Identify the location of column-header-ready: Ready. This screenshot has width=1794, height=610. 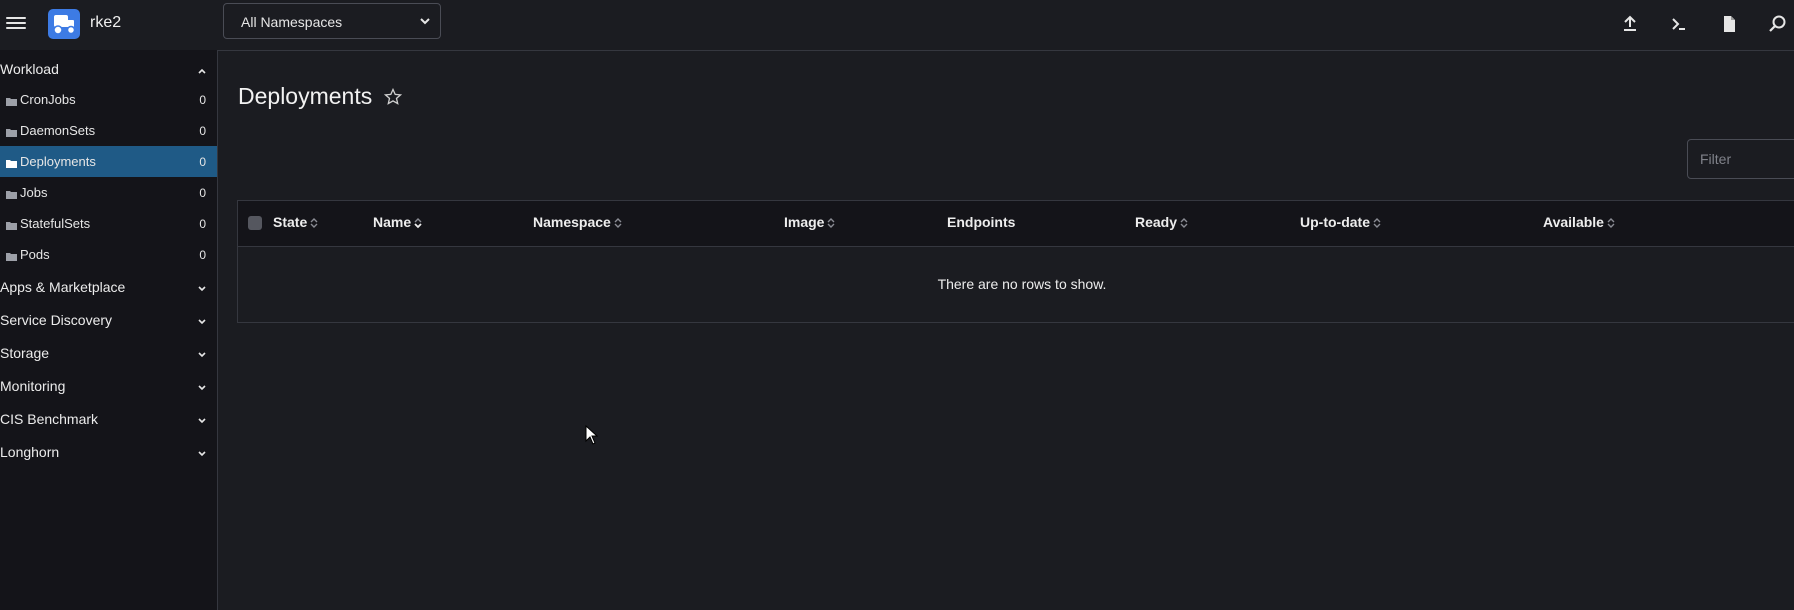
(1161, 222).